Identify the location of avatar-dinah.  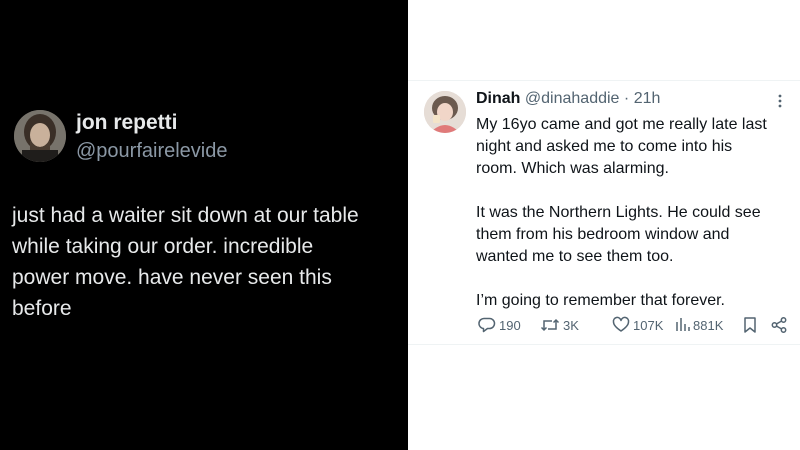
(445, 112).